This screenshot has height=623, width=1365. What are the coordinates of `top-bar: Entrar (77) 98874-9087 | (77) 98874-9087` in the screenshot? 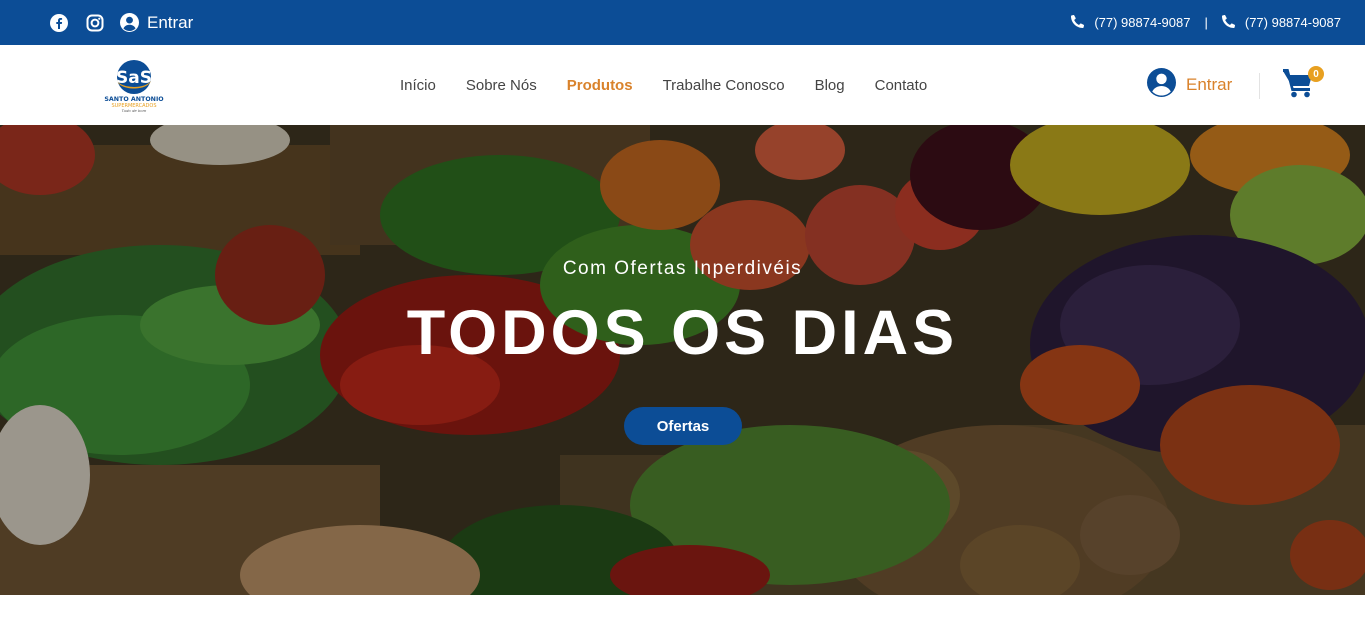 It's located at (682, 22).